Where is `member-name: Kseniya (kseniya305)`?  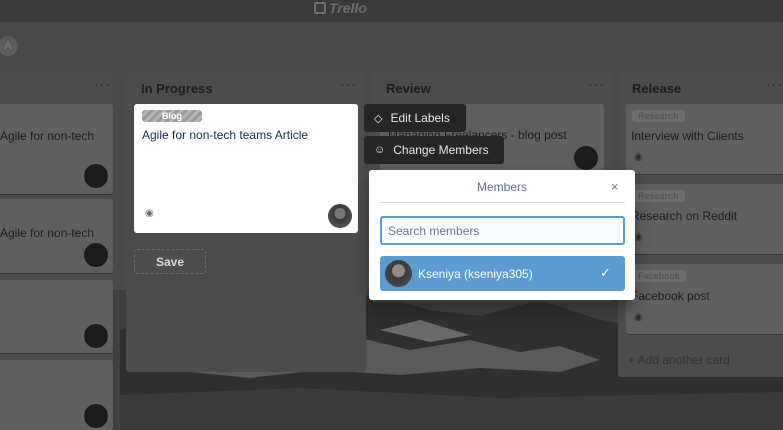
member-name: Kseniya (kseniya305) is located at coordinates (475, 274).